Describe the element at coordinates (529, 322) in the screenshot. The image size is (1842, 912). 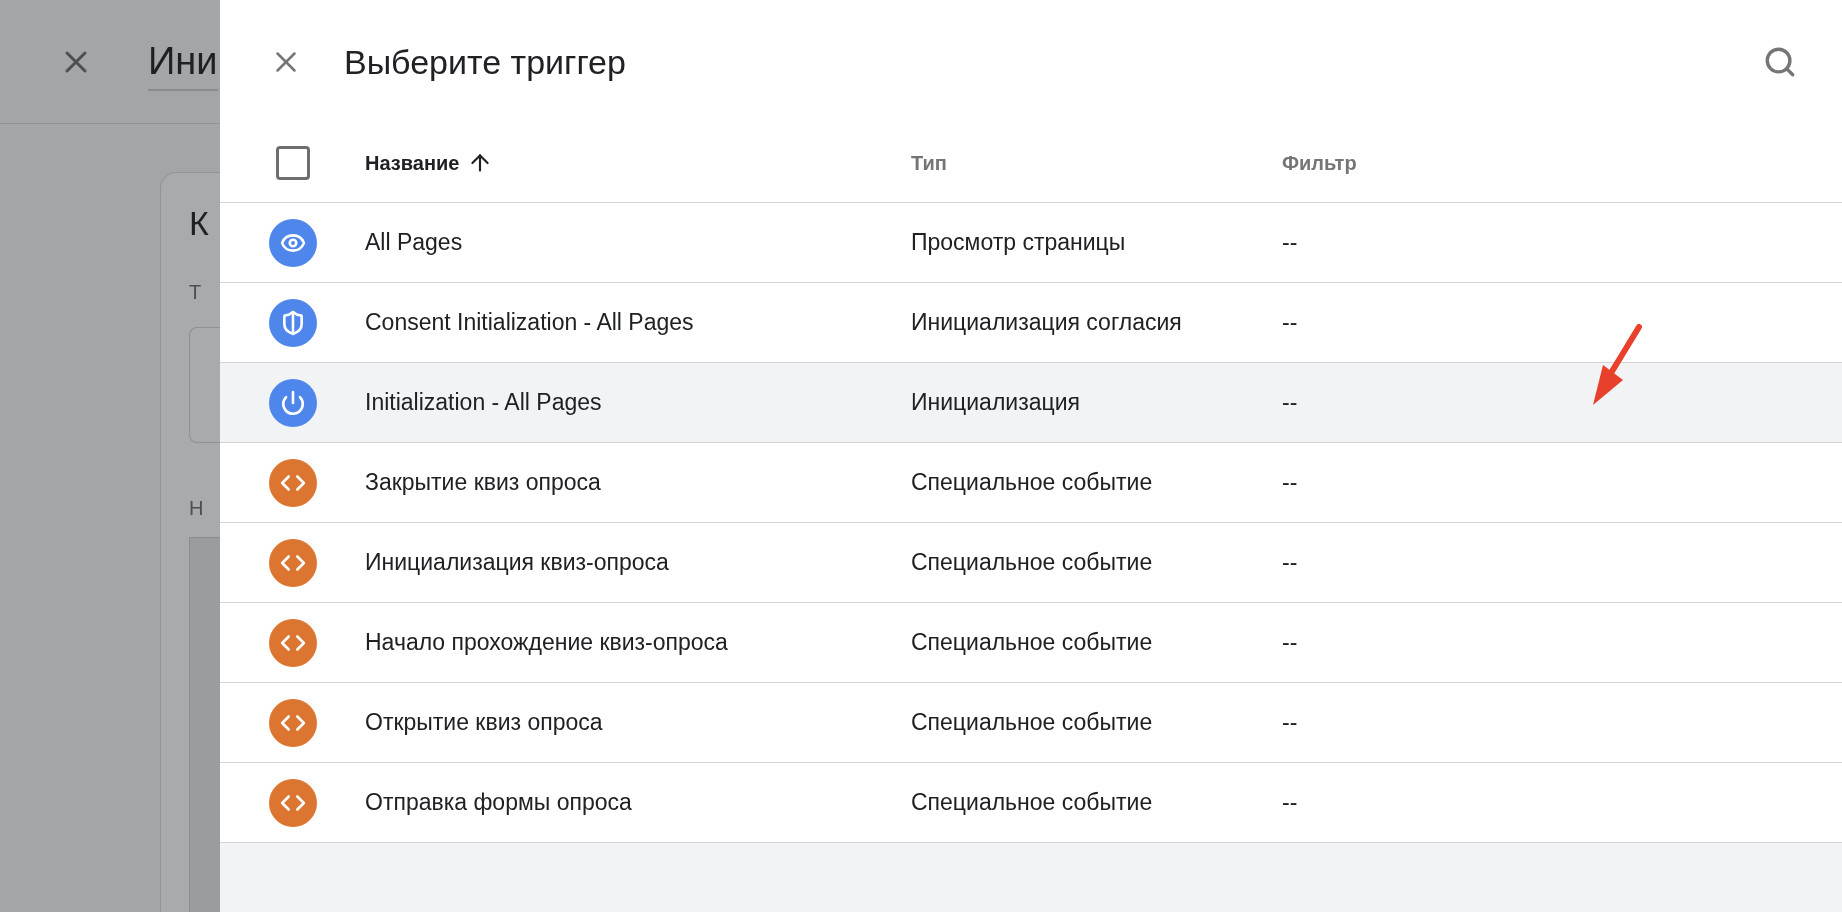
I see `trigger-name: Consent Initialization - All Pages` at that location.